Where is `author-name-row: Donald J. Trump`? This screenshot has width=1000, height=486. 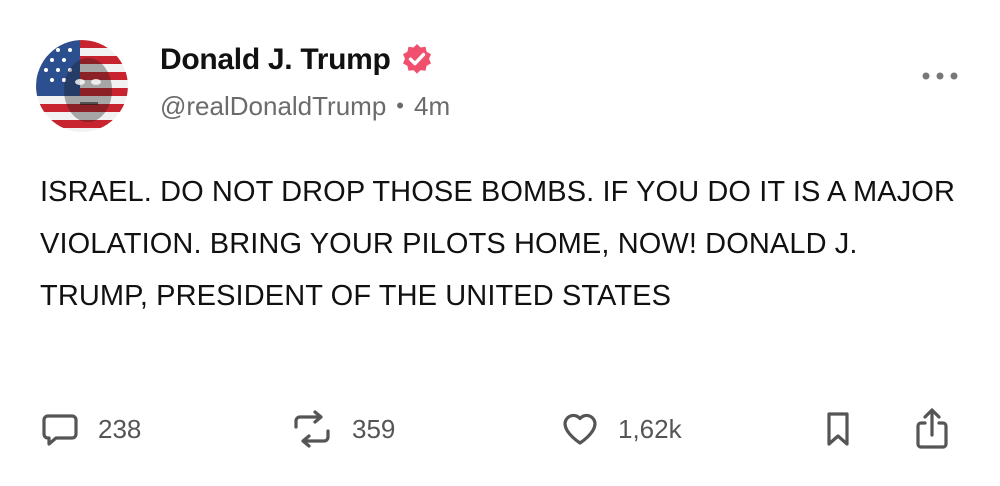 author-name-row: Donald J. Trump is located at coordinates (297, 60).